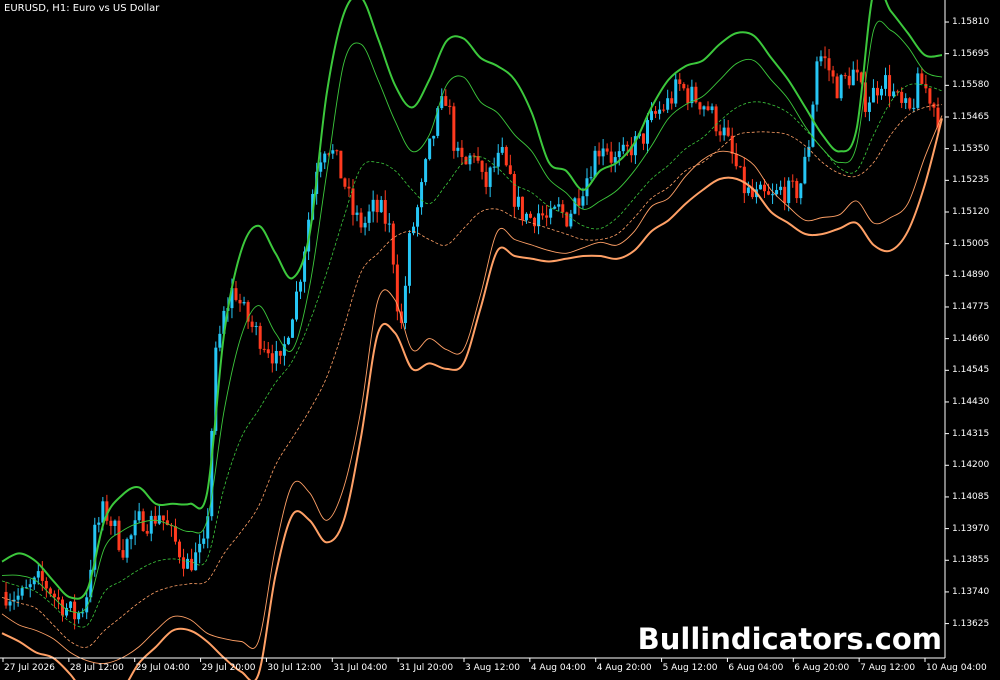  I want to click on price-tick-label: 1.14085, so click(971, 496).